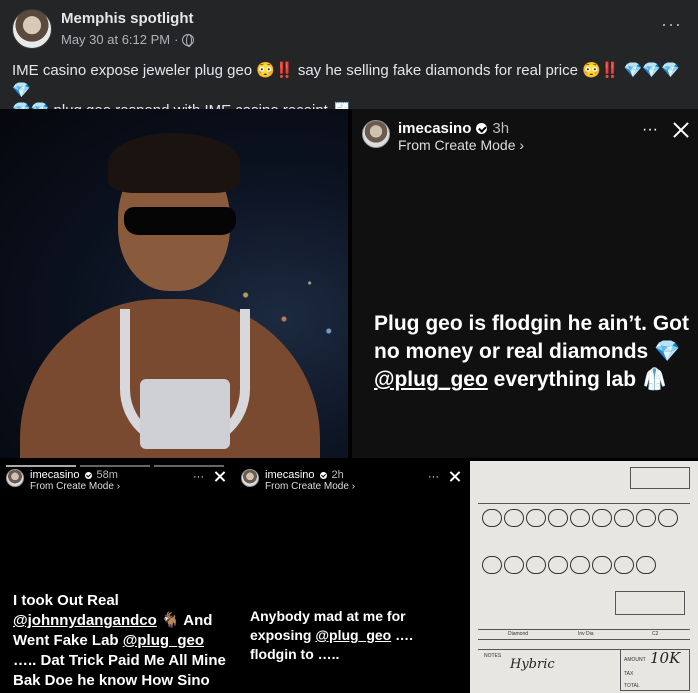 The width and height of the screenshot is (698, 693). Describe the element at coordinates (629, 674) in the screenshot. I see `receipt-tax-label: TAX` at that location.